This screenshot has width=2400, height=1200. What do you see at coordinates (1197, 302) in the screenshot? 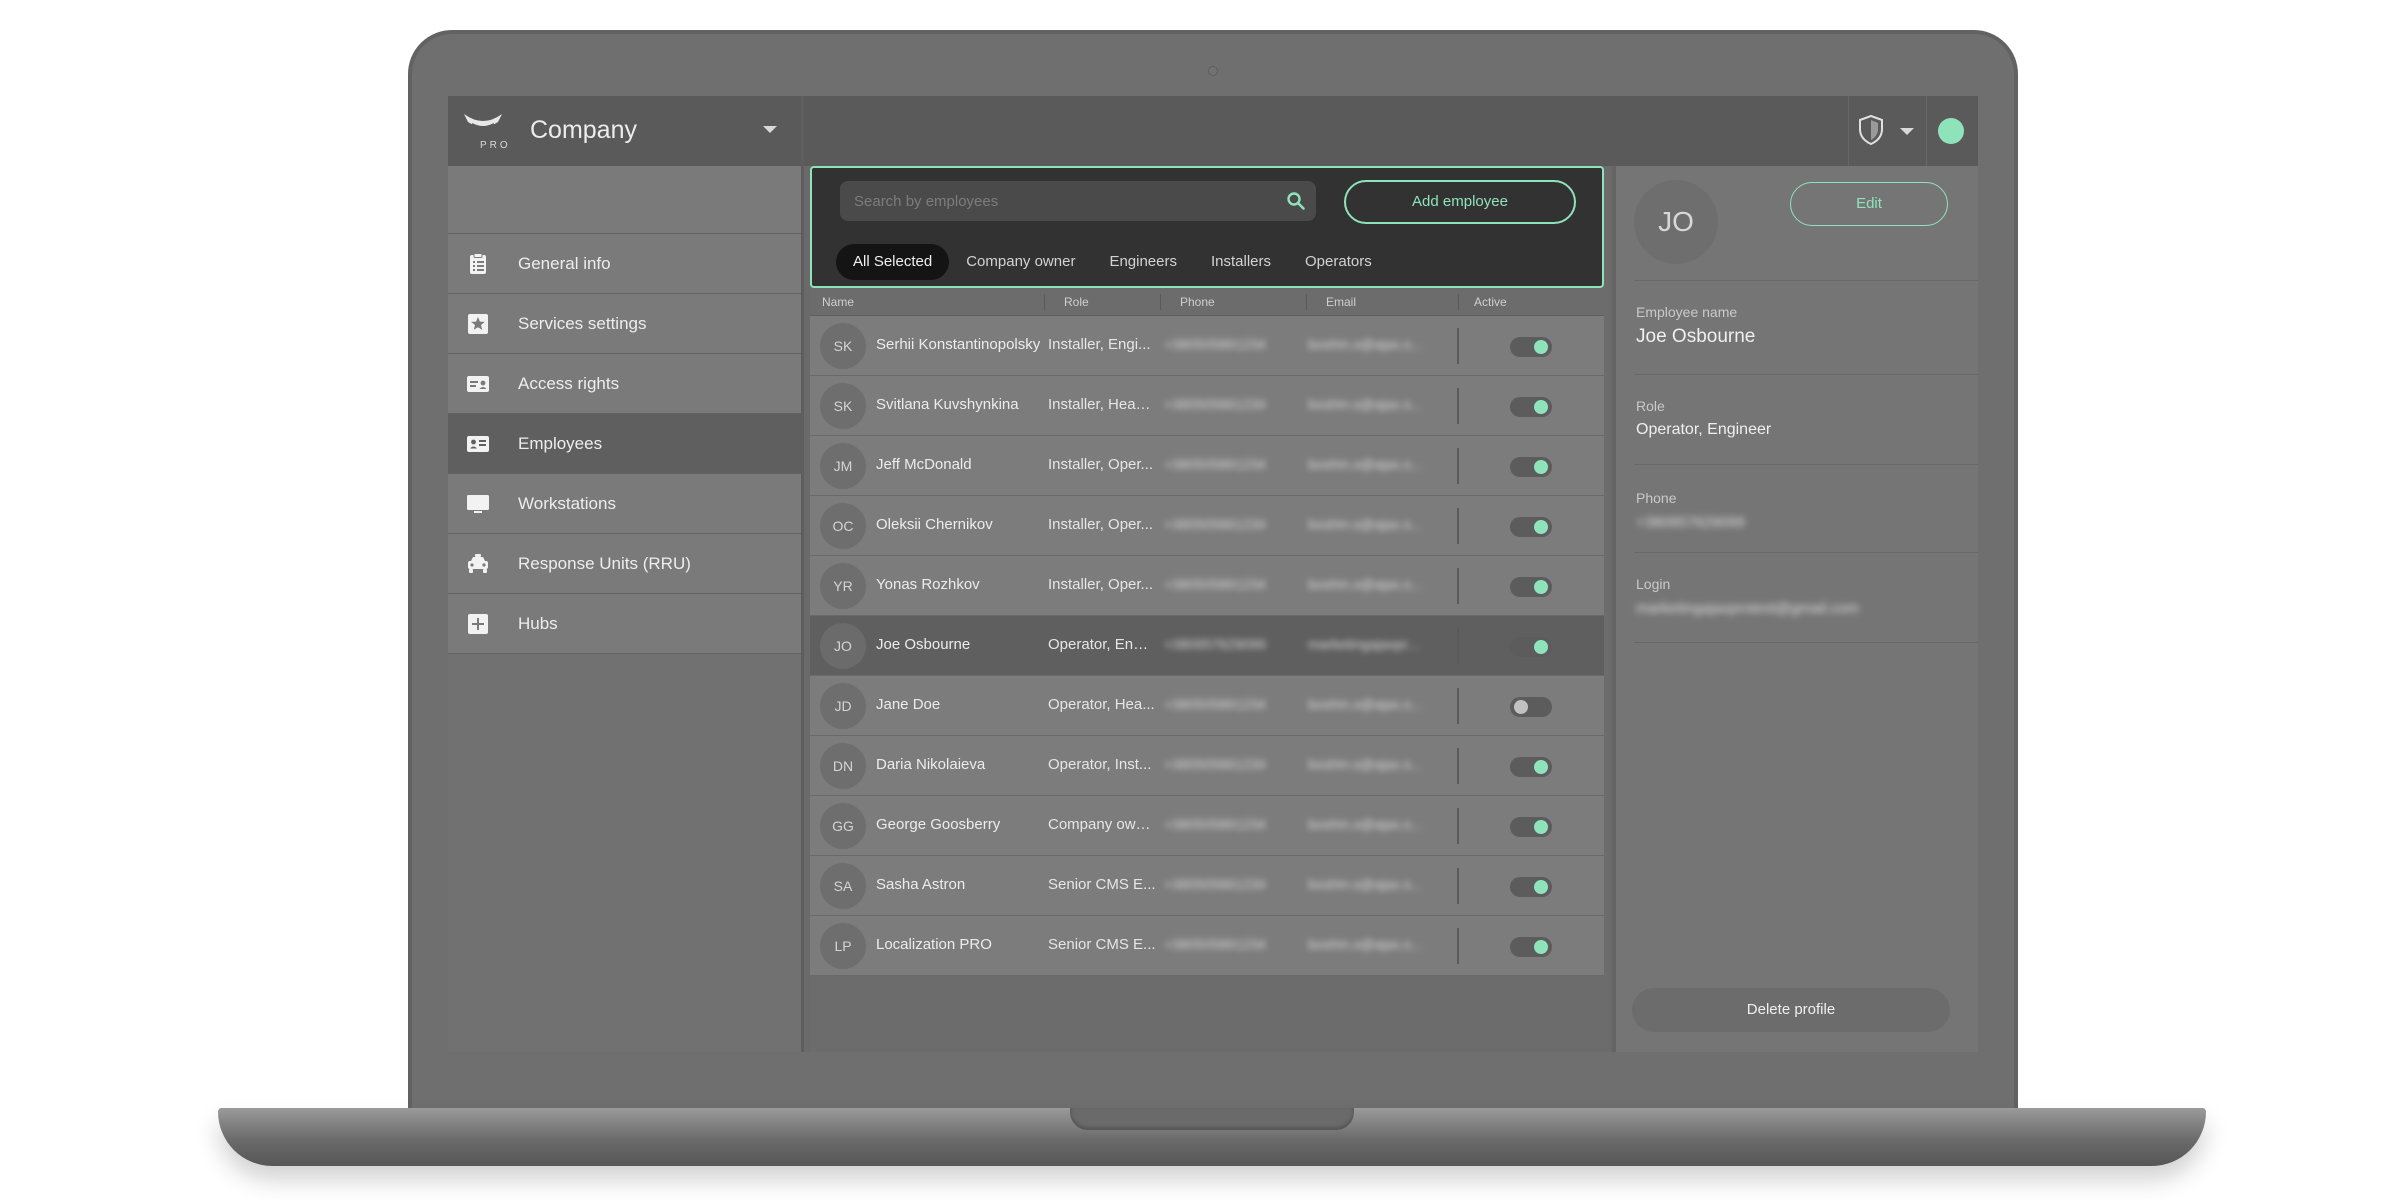
I see `column-header-phone: Phone` at bounding box center [1197, 302].